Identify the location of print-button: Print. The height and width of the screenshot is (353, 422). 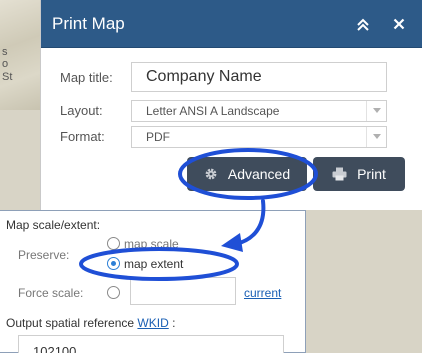
(359, 174).